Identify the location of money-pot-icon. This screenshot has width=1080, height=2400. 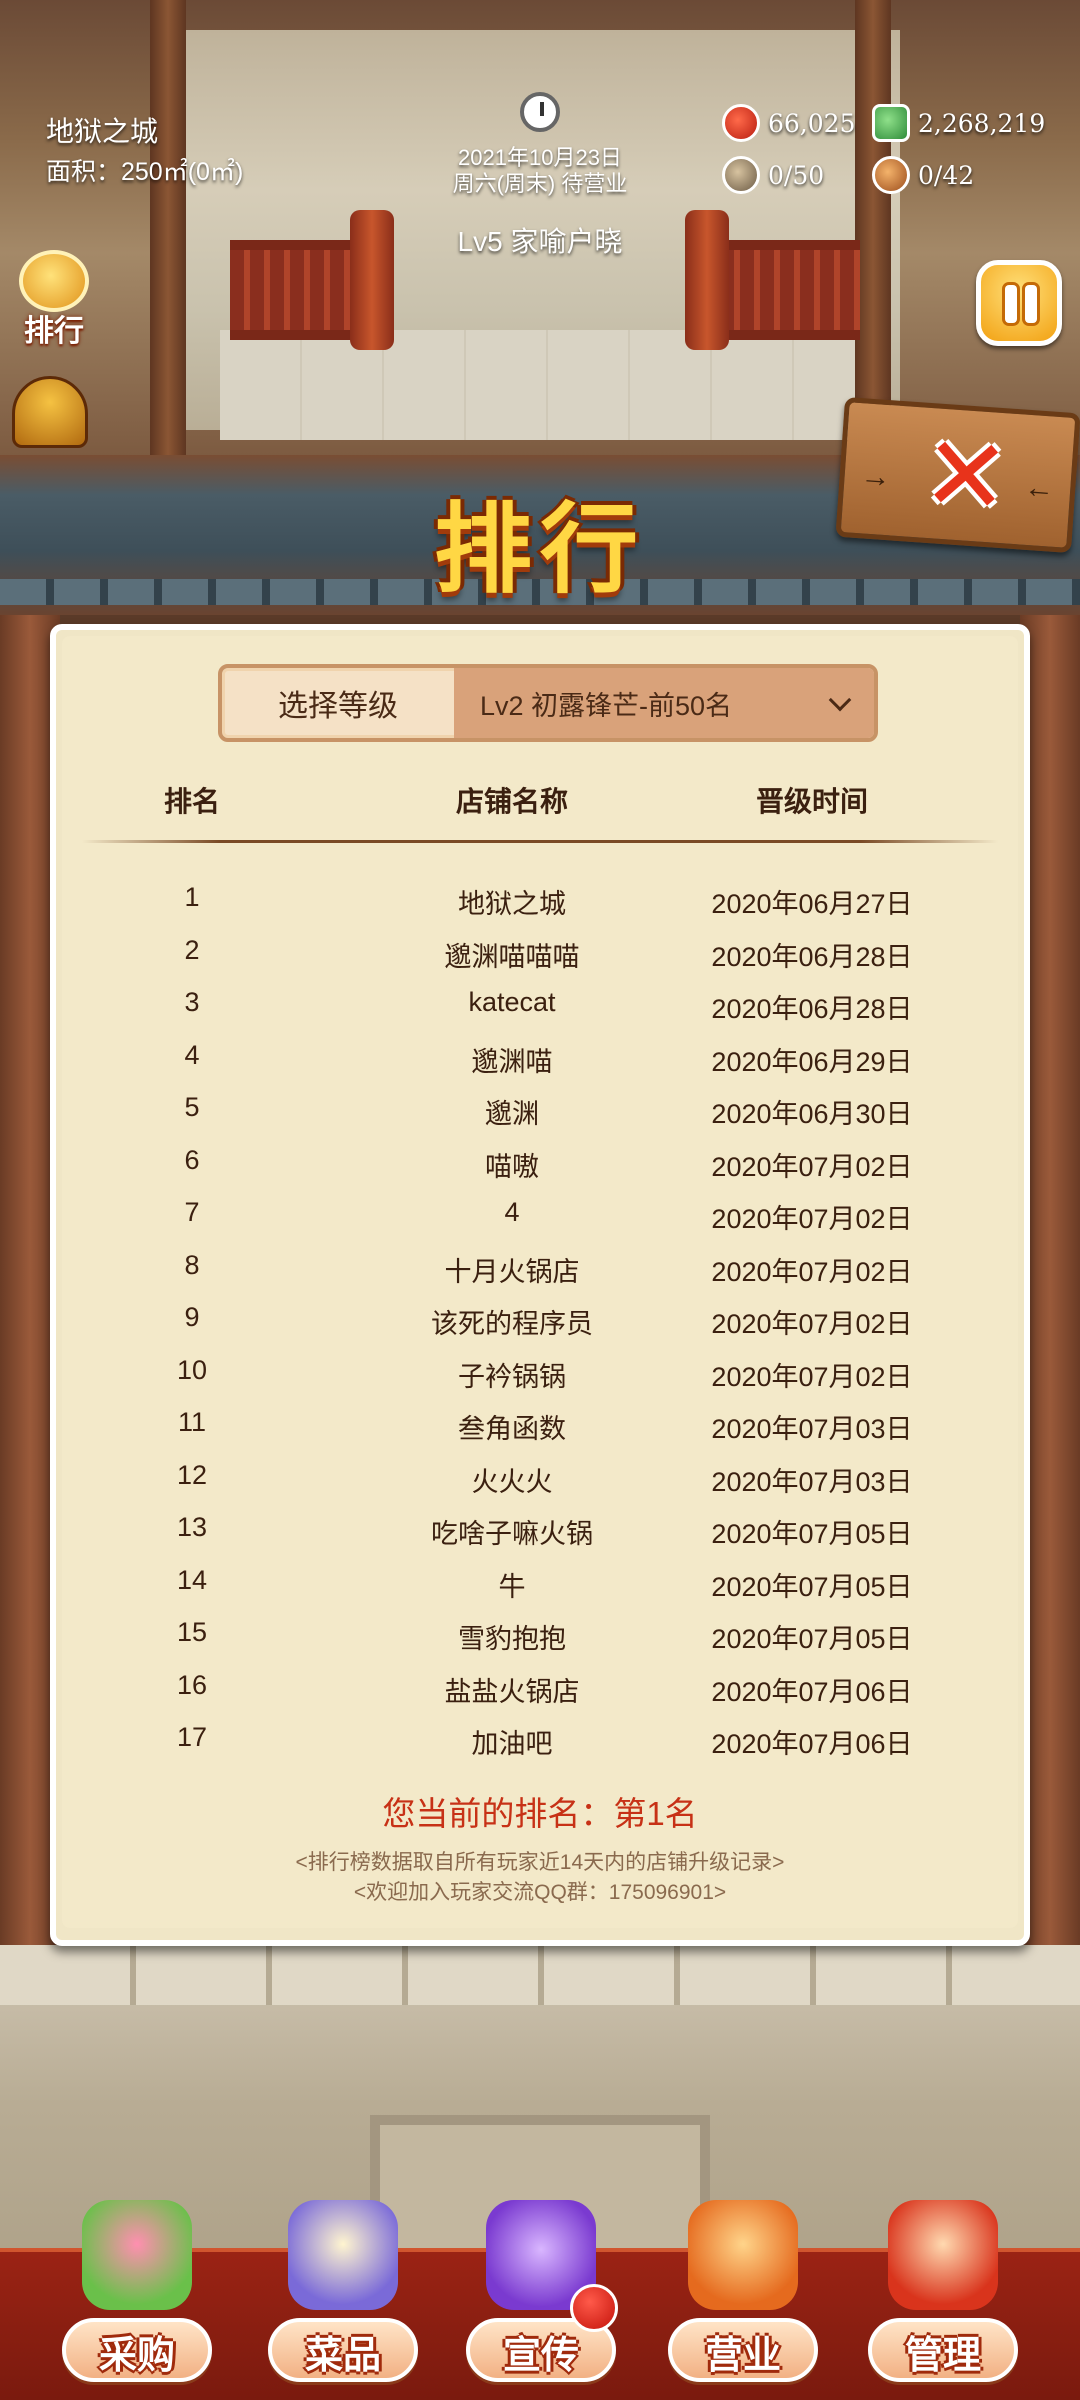
(50, 412).